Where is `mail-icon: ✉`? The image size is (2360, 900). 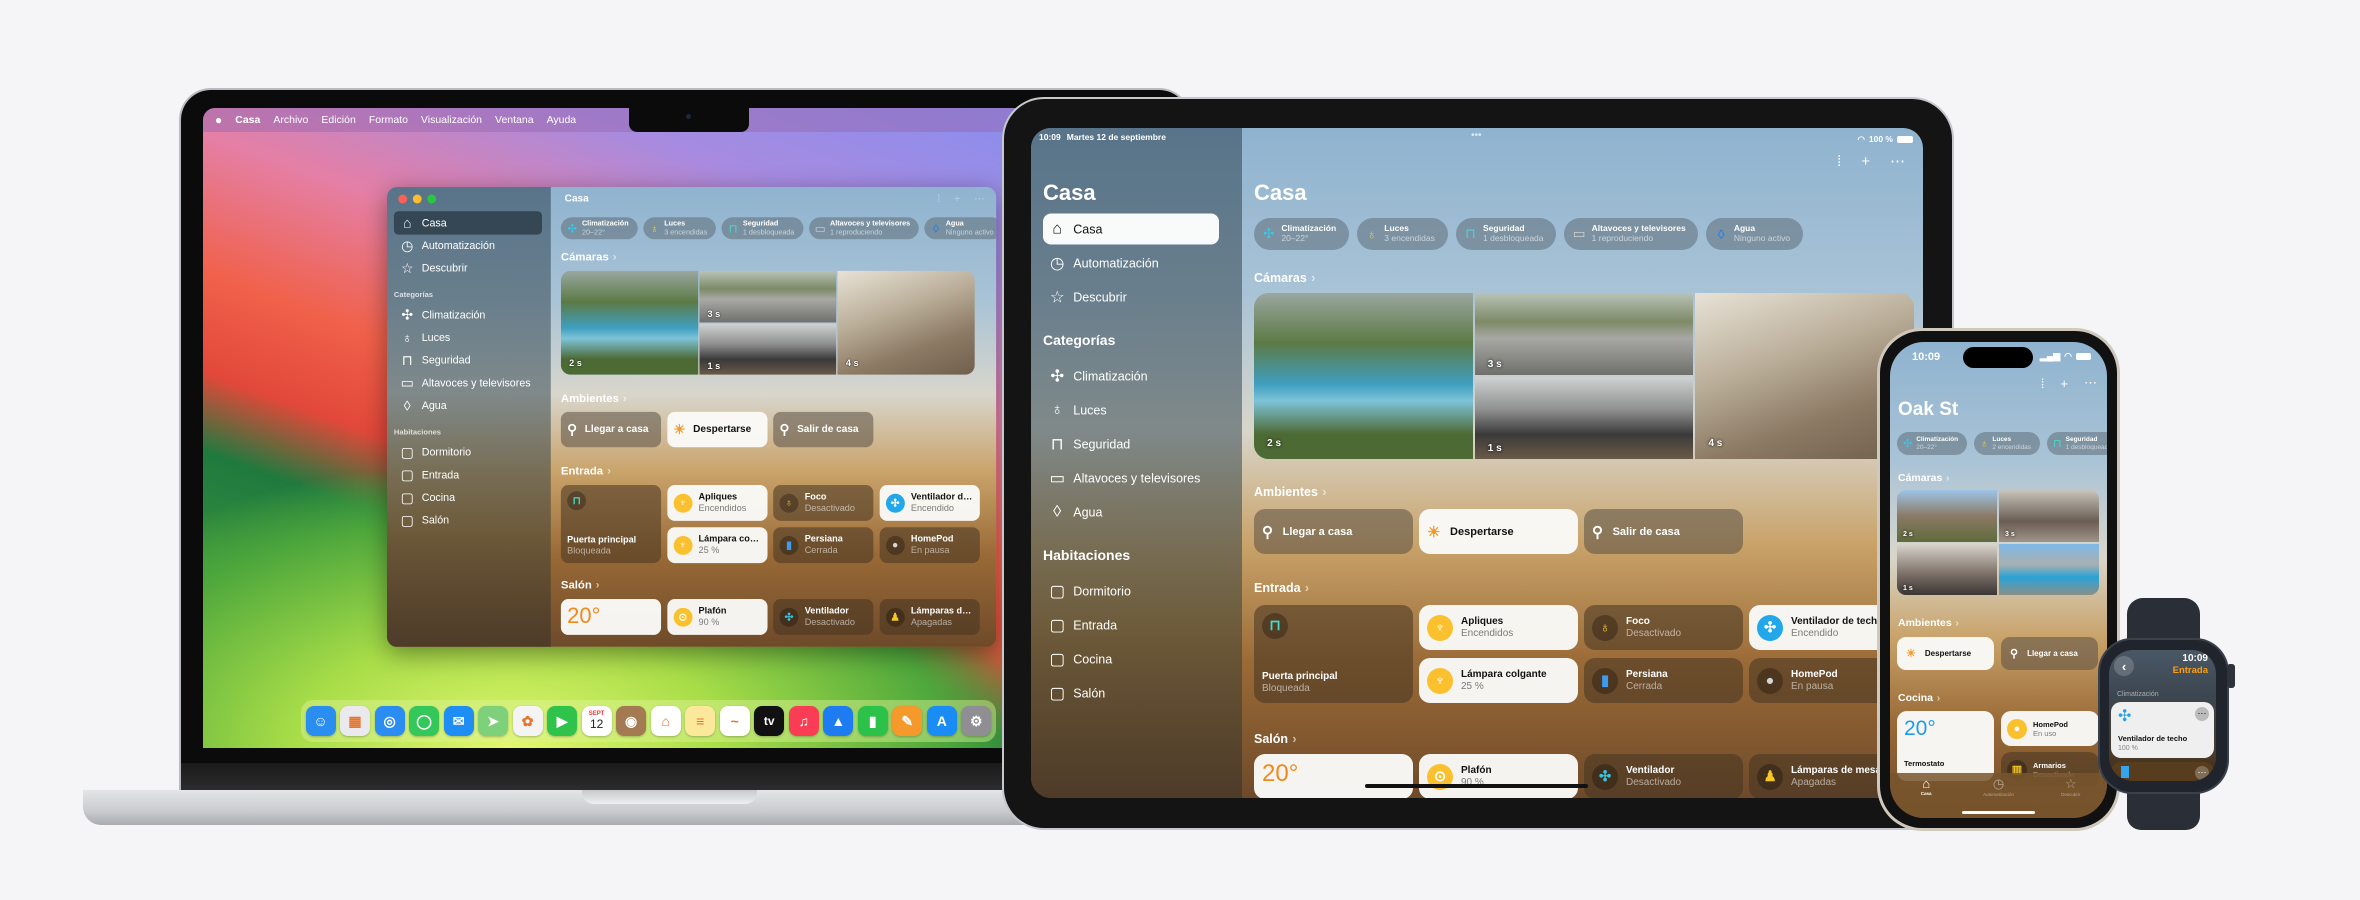 mail-icon: ✉ is located at coordinates (458, 721).